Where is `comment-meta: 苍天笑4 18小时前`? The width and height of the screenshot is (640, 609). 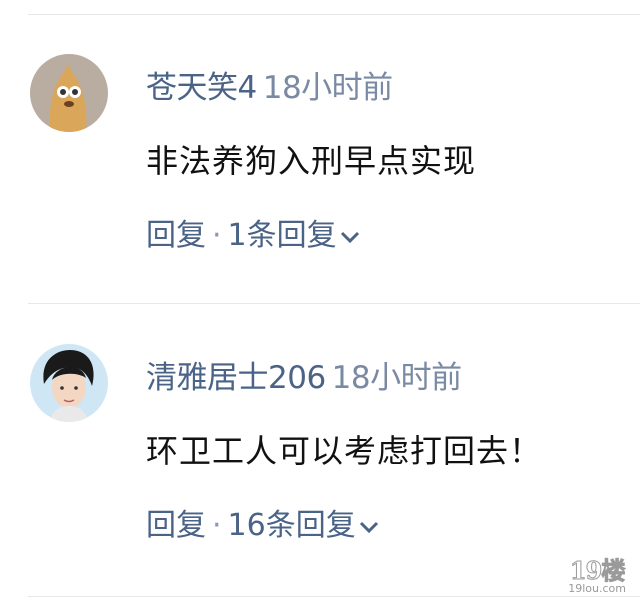
comment-meta: 苍天笑4 18小时前 is located at coordinates (269, 84).